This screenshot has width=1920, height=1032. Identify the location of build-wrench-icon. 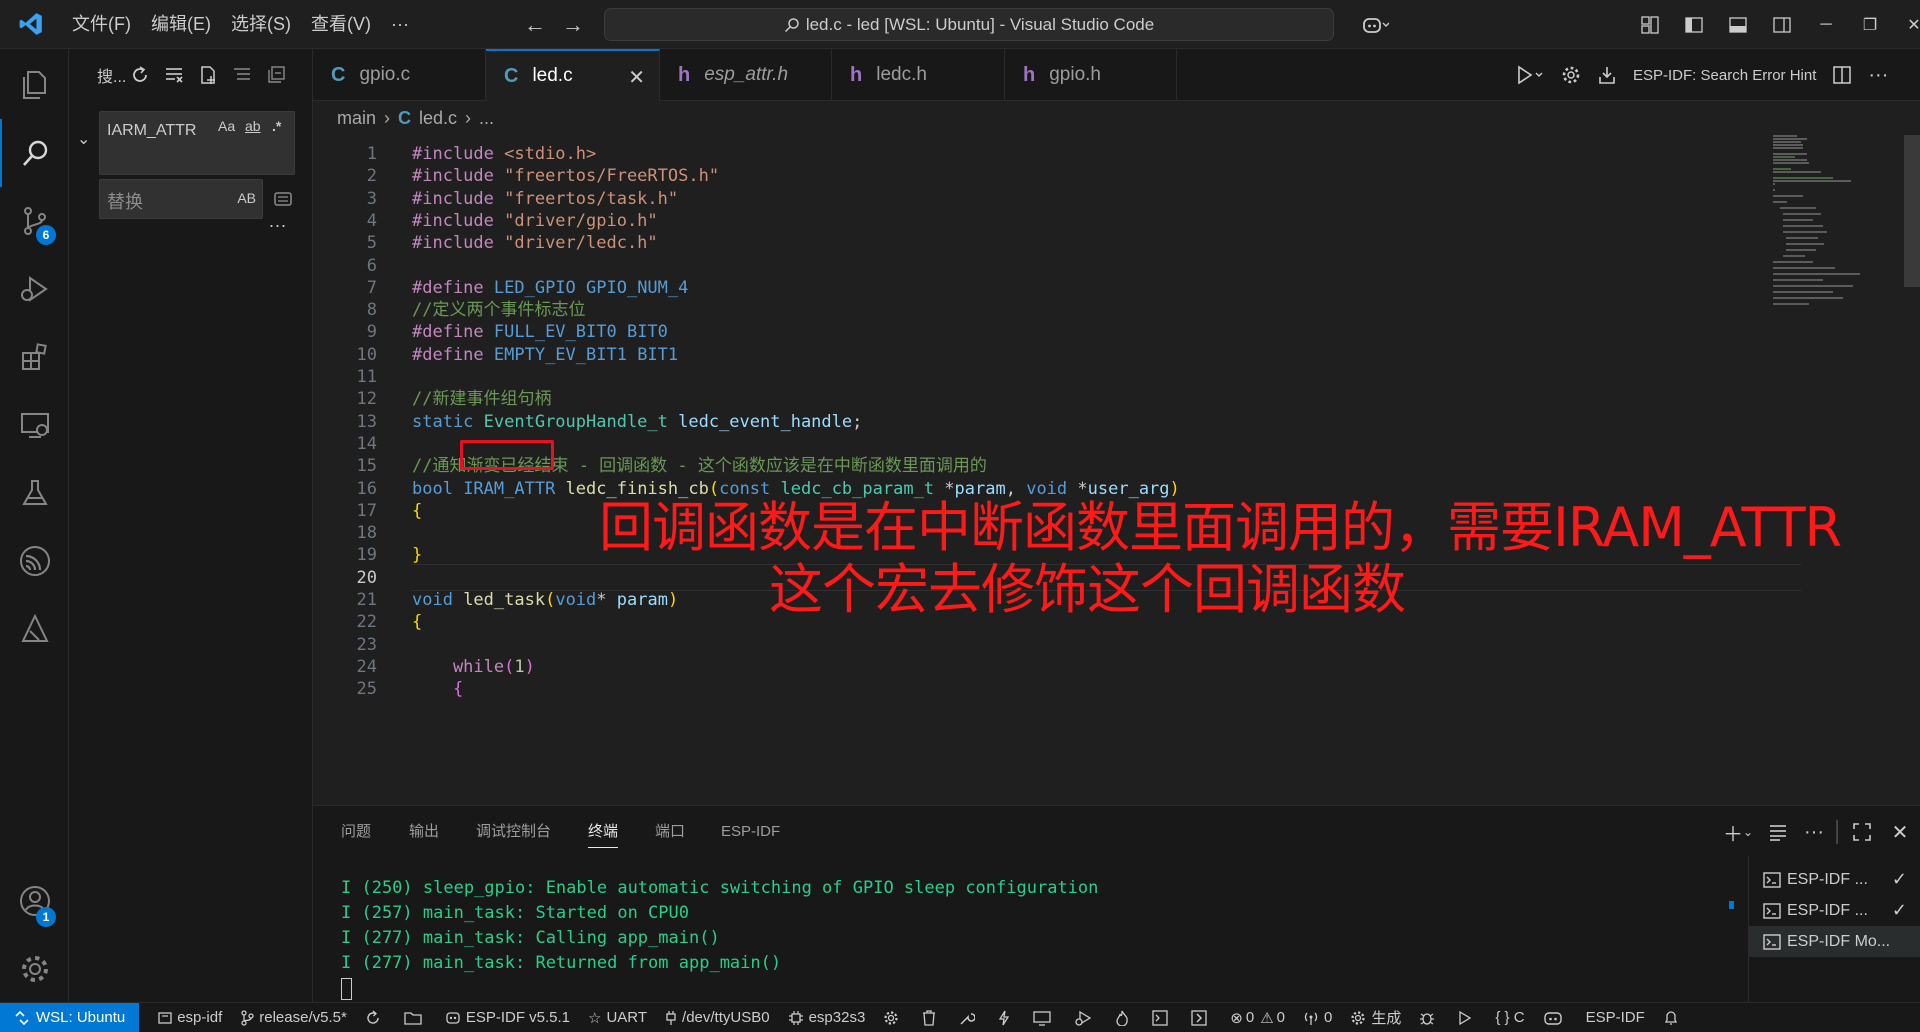
(969, 1018).